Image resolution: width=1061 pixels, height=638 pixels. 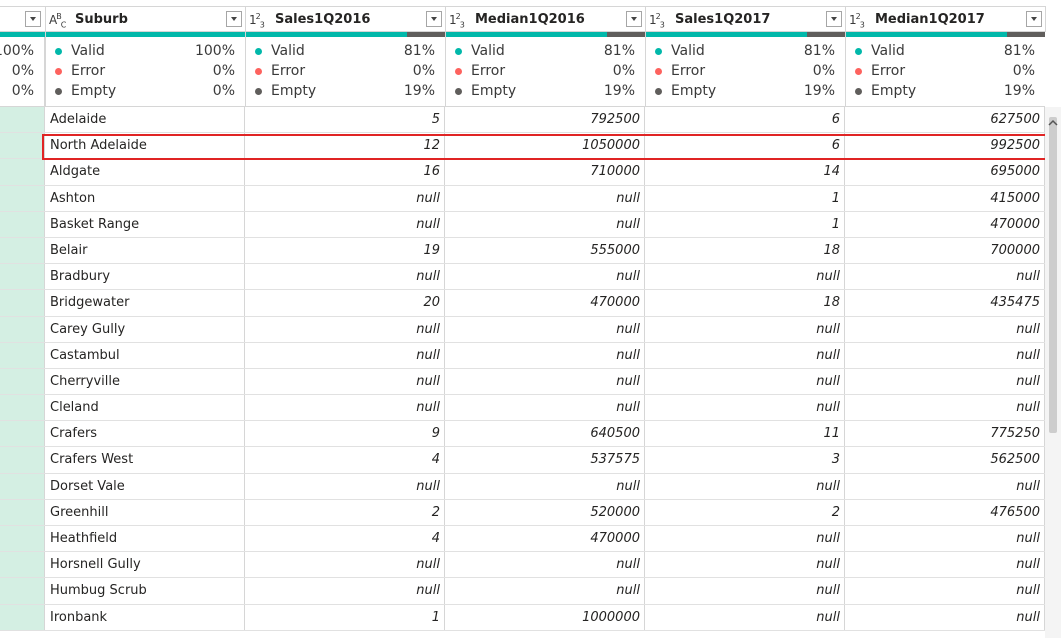 What do you see at coordinates (345, 146) in the screenshot?
I see `sales-2016-cell: 12` at bounding box center [345, 146].